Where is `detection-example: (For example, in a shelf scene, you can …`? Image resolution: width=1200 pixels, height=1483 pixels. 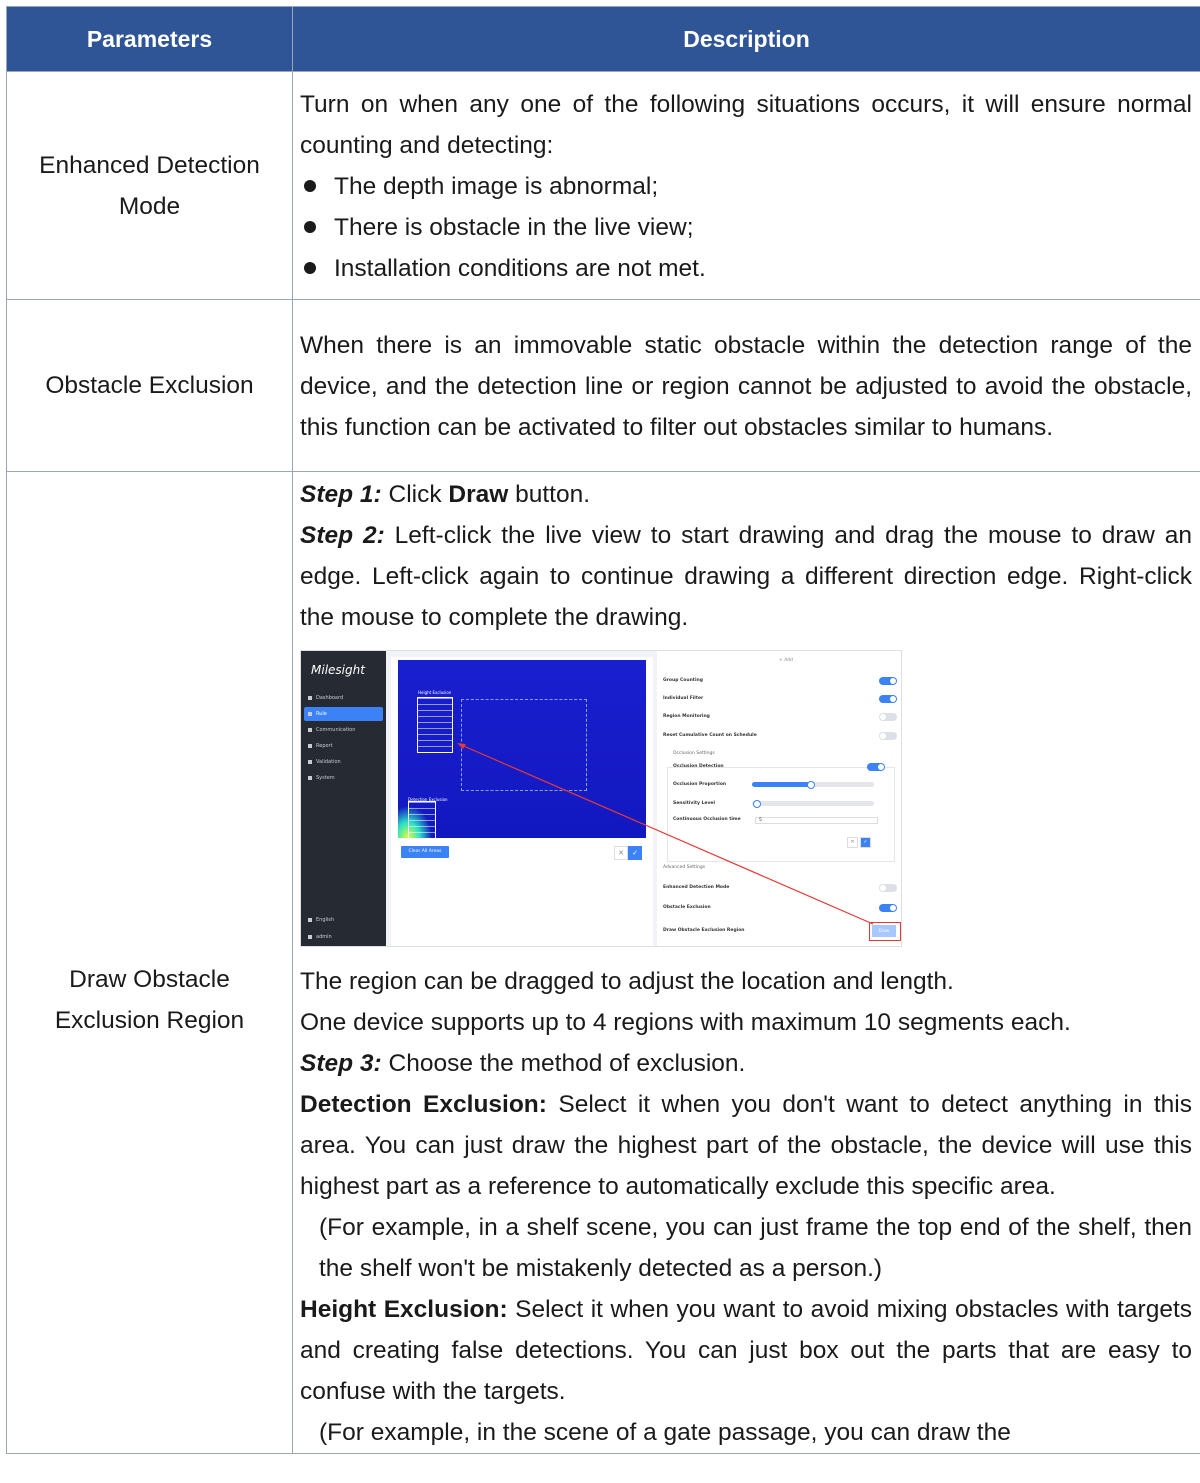
detection-example: (For example, in a shelf scene, you can … is located at coordinates (755, 1248).